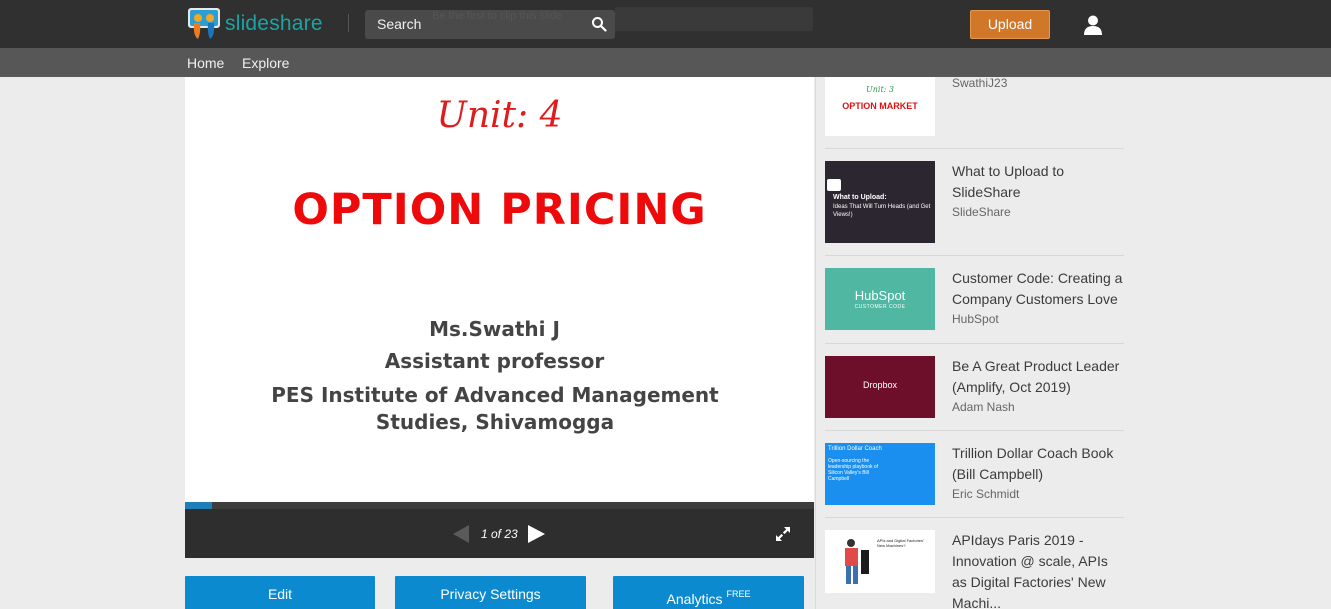 The width and height of the screenshot is (1331, 609). I want to click on related-thumbnail: Dropbox, so click(880, 387).